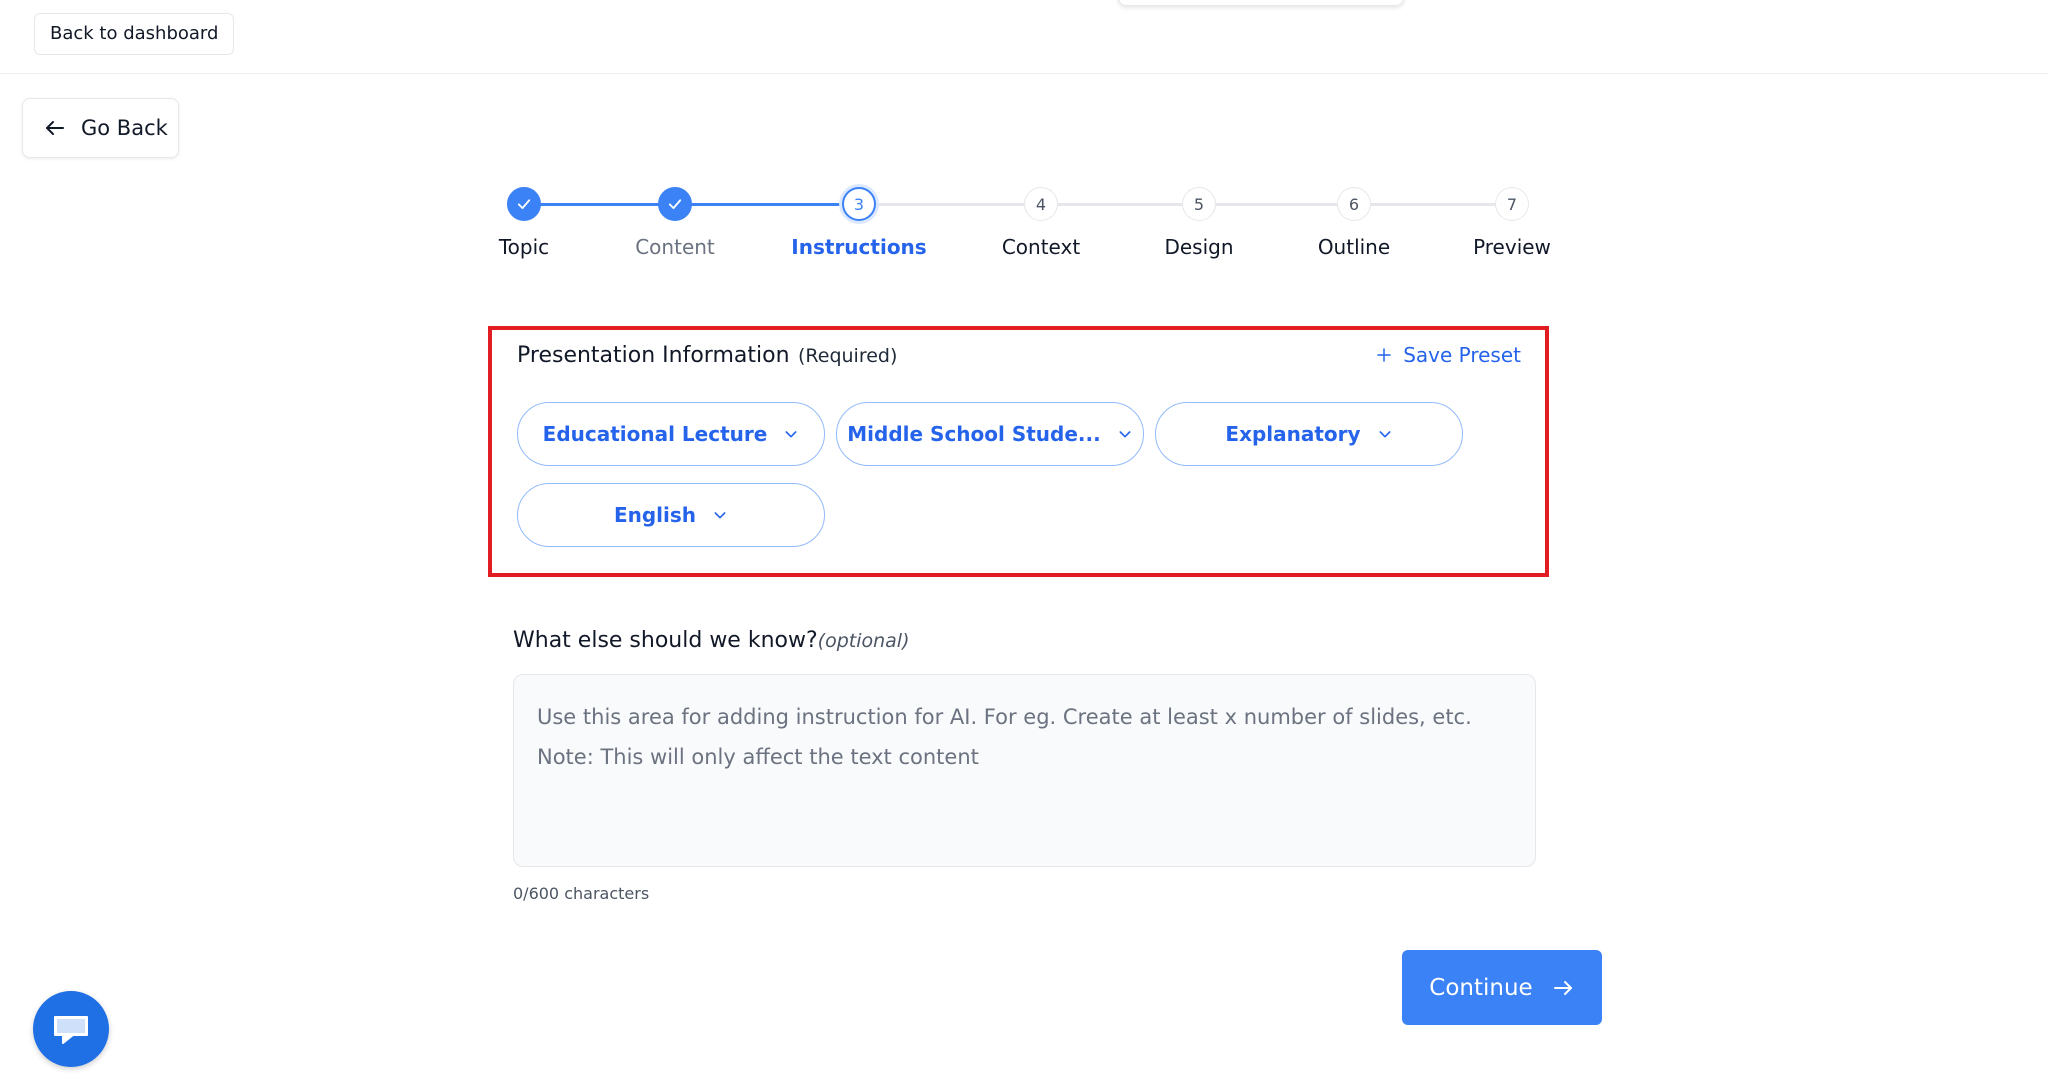 The width and height of the screenshot is (2048, 1090). I want to click on step-content-label: Content, so click(675, 247).